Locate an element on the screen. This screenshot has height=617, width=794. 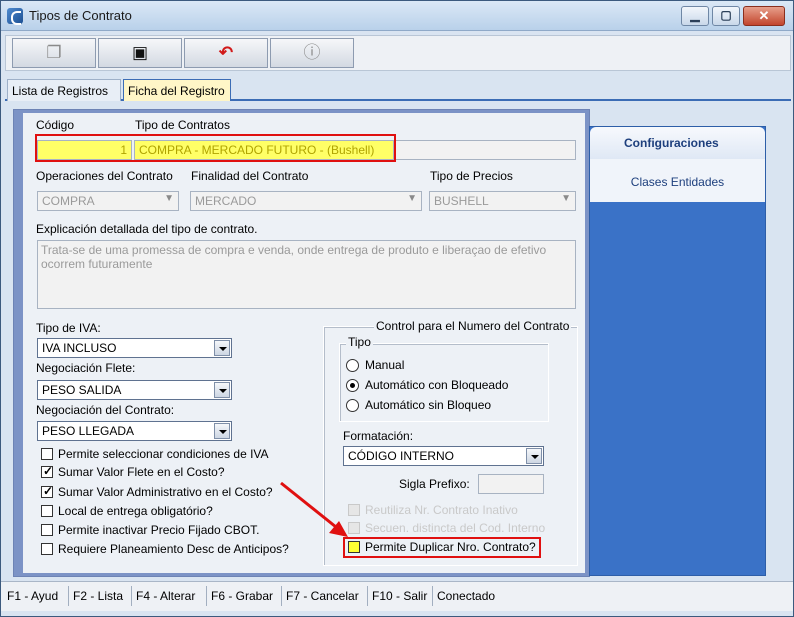
radio-label: Manual is located at coordinates (385, 365).